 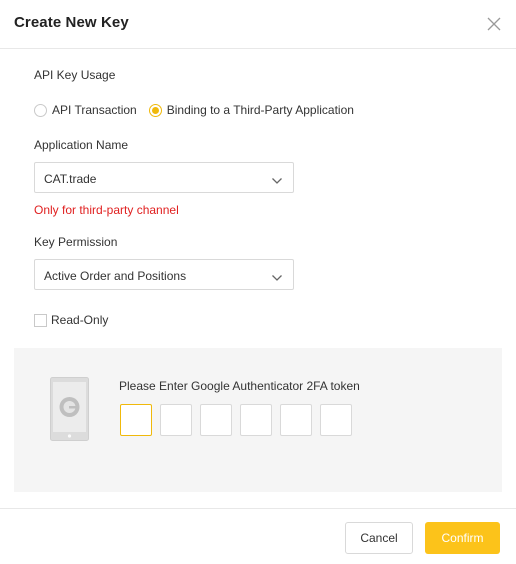 I want to click on api-key-usage-label: API Key Usage, so click(x=75, y=75).